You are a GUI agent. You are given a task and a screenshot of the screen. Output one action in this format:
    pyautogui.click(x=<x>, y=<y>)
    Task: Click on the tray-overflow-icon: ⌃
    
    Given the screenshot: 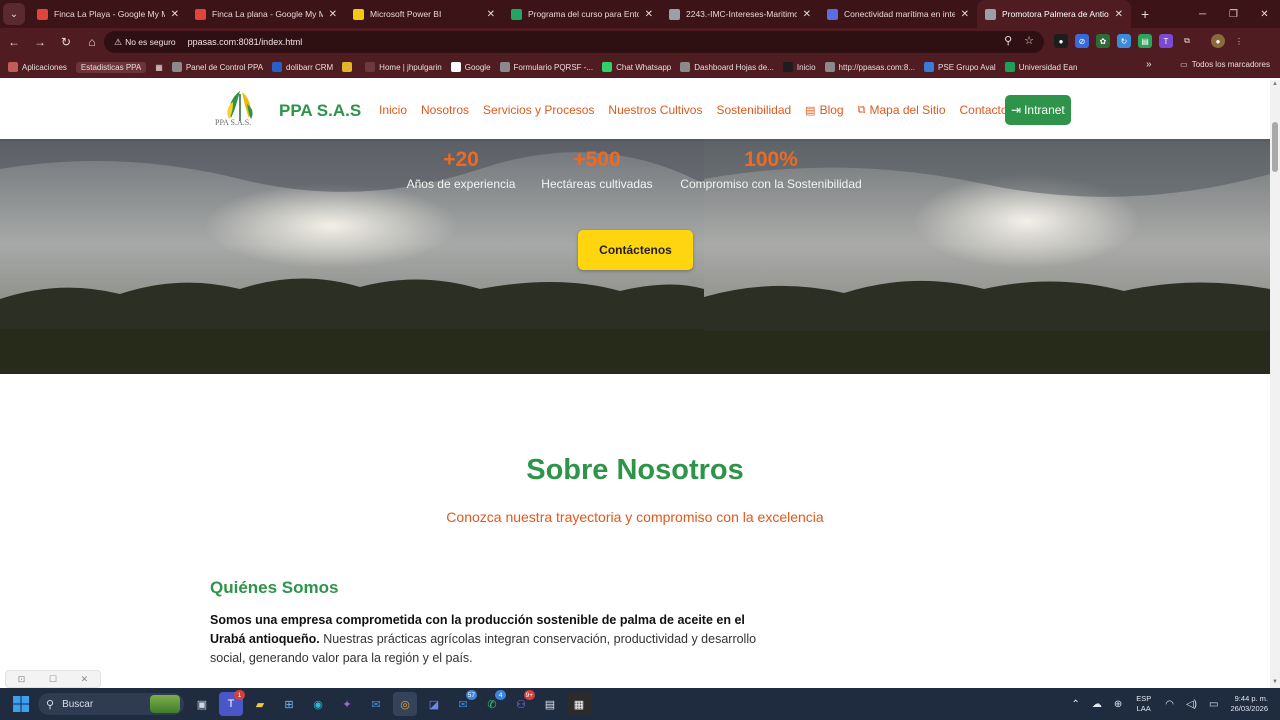 What is the action you would take?
    pyautogui.click(x=1075, y=704)
    